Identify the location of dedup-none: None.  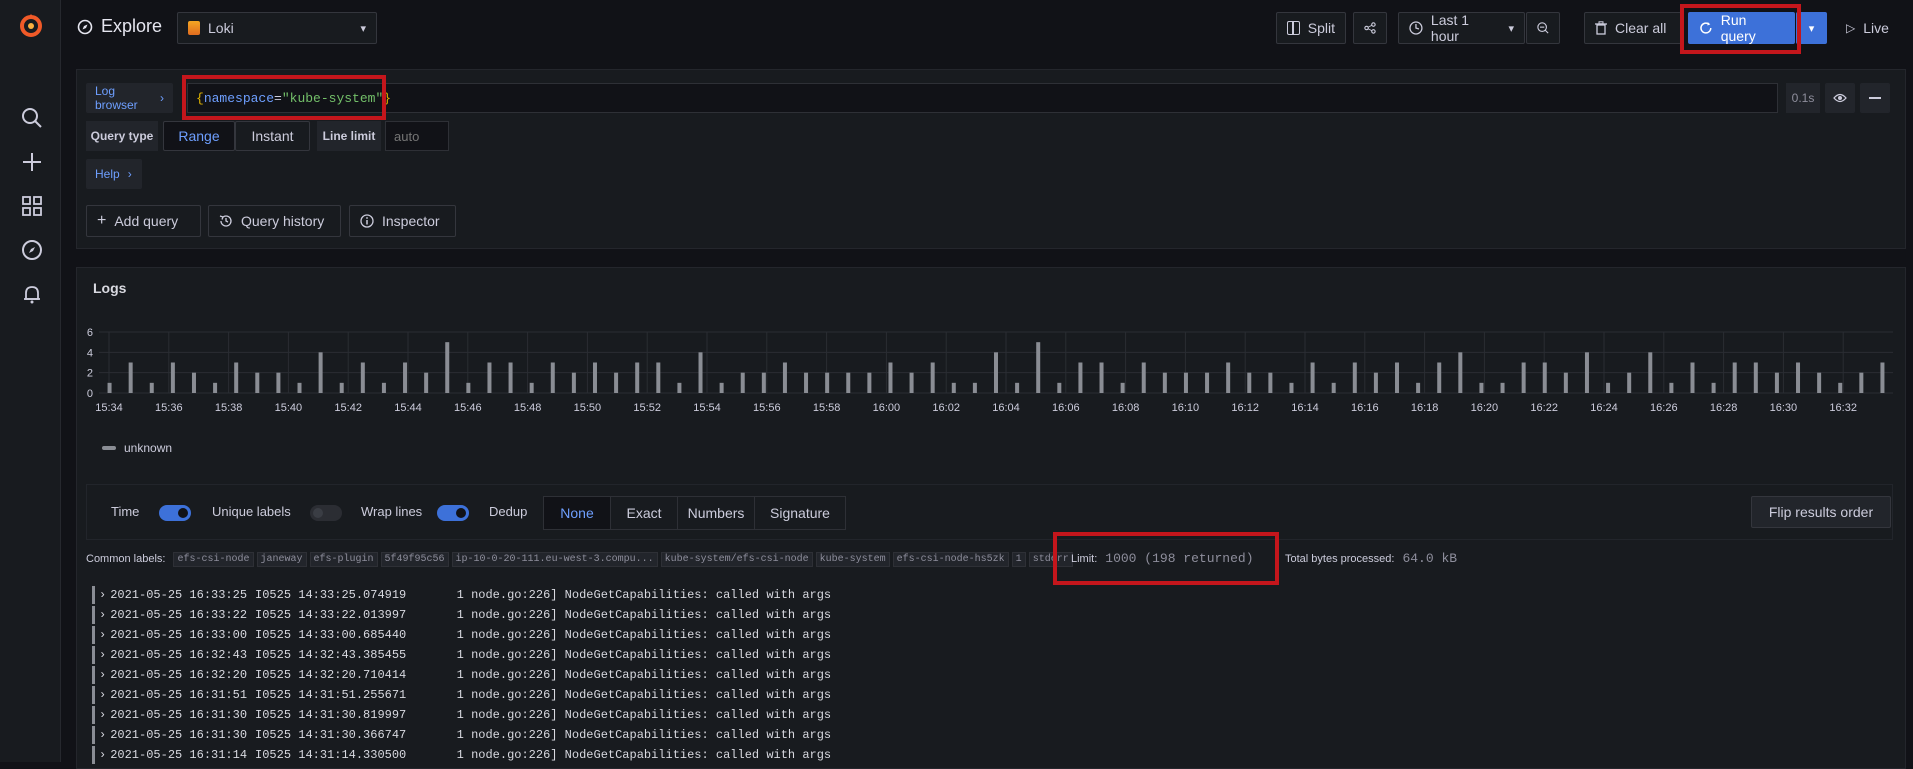
(577, 513).